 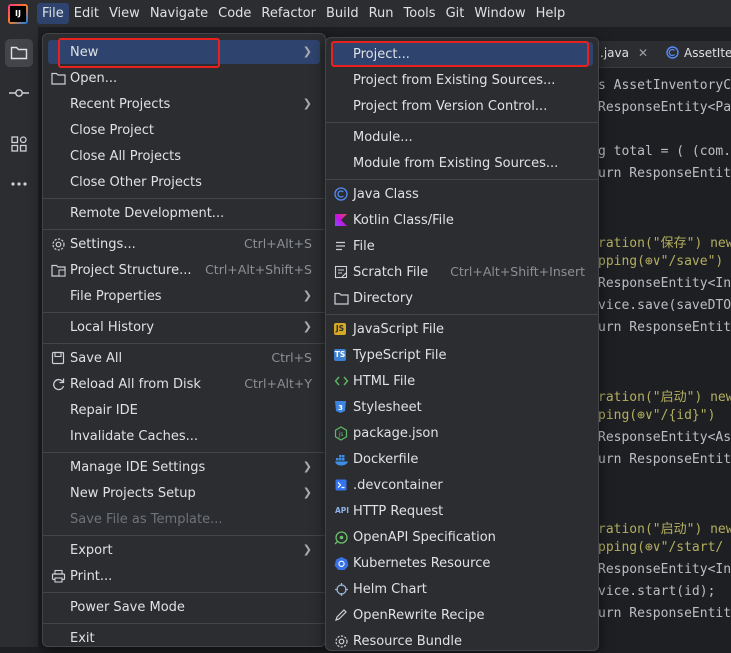 I want to click on menu-item-typescript-file: TS TypeScript File, so click(x=462, y=355).